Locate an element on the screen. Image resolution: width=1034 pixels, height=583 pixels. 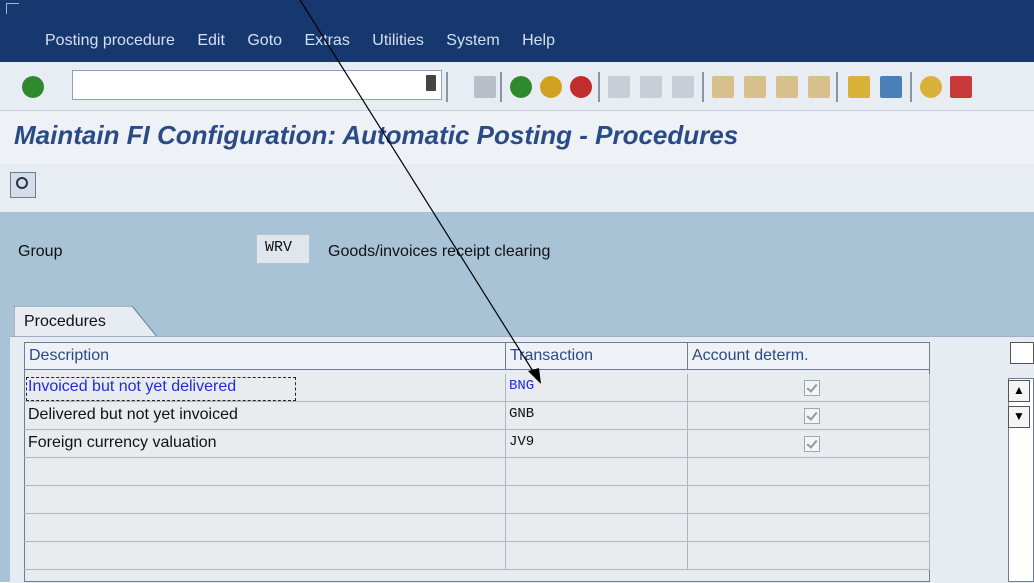
application-toolbar is located at coordinates (517, 188).